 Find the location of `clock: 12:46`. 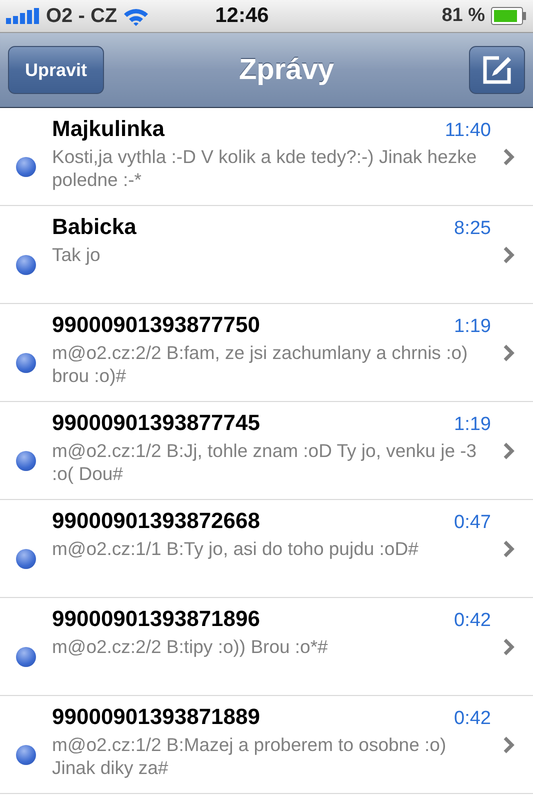

clock: 12:46 is located at coordinates (242, 16).